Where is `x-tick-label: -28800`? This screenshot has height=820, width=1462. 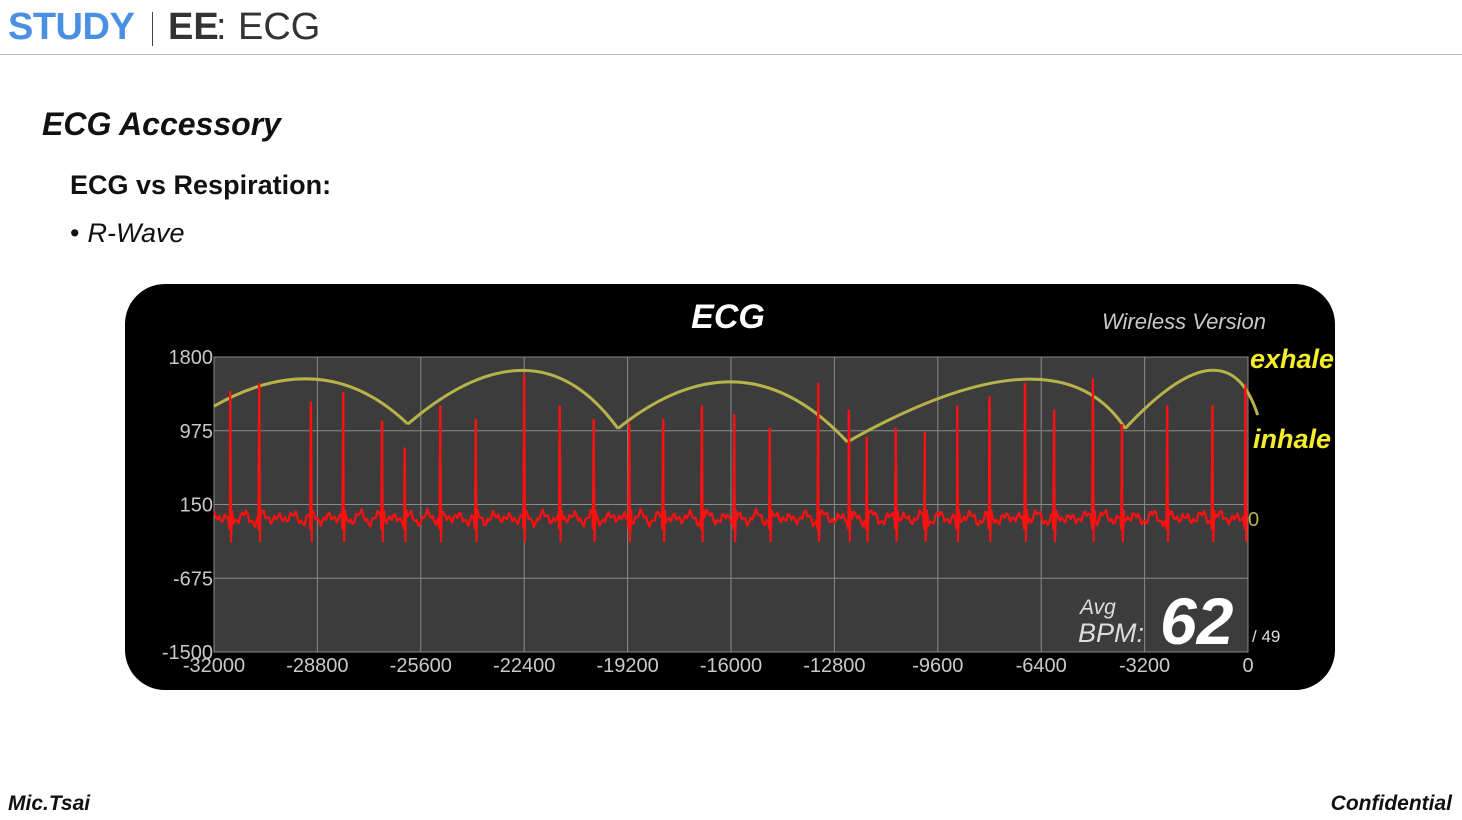 x-tick-label: -28800 is located at coordinates (317, 666).